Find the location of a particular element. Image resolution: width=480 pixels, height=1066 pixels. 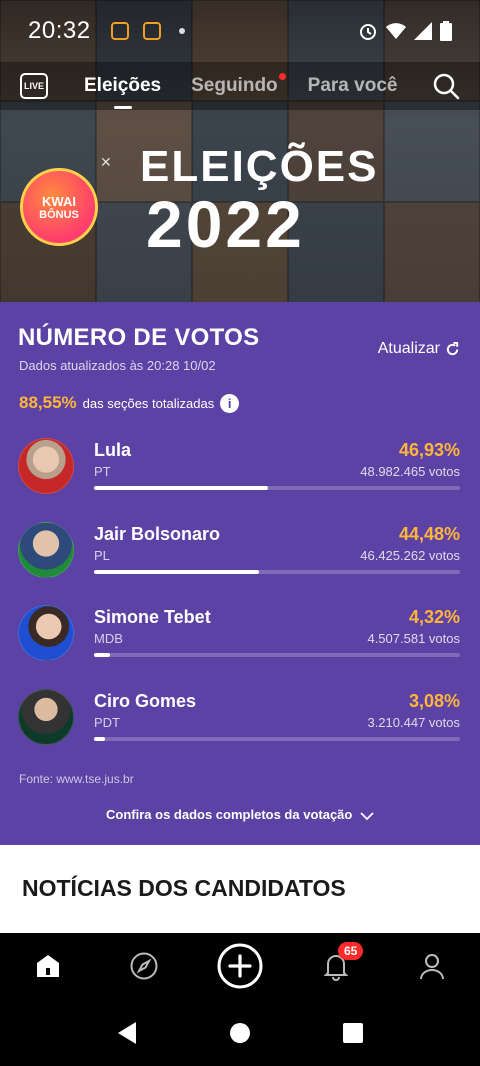

back-icon is located at coordinates (127, 1033).